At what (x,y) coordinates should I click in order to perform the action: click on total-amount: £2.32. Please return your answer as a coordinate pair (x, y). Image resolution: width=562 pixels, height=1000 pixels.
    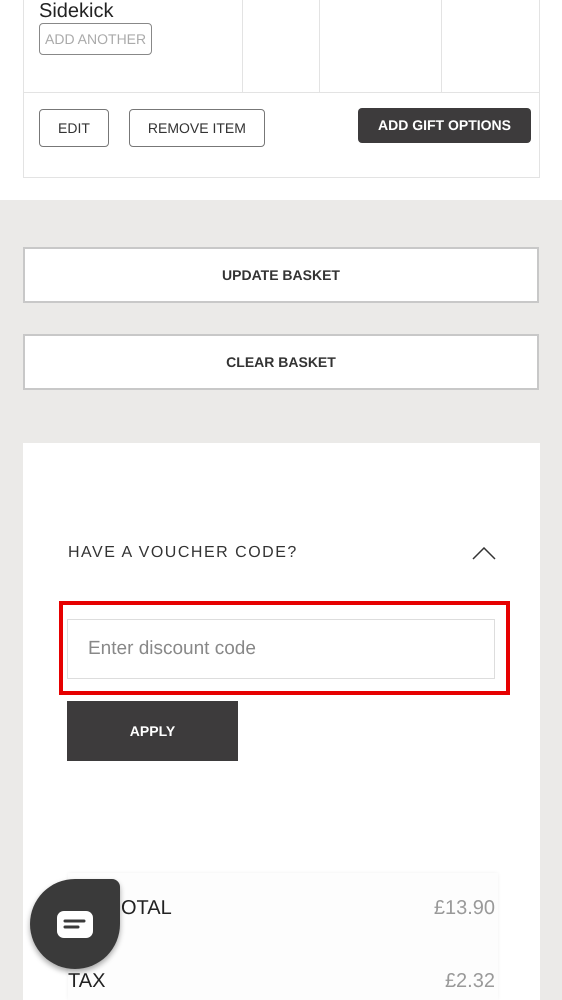
    Looking at the image, I should click on (469, 981).